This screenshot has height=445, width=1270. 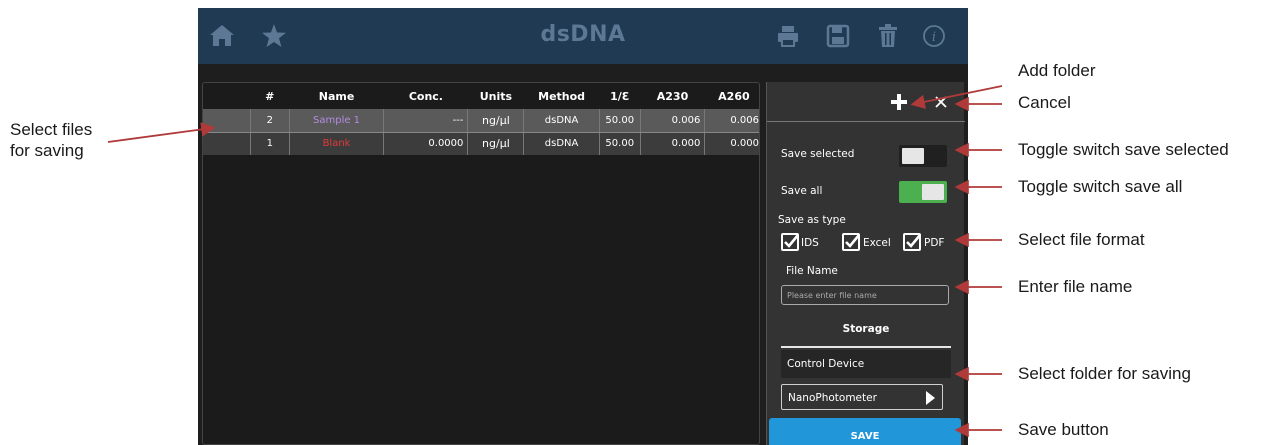 I want to click on cell-conc: ---, so click(x=425, y=121).